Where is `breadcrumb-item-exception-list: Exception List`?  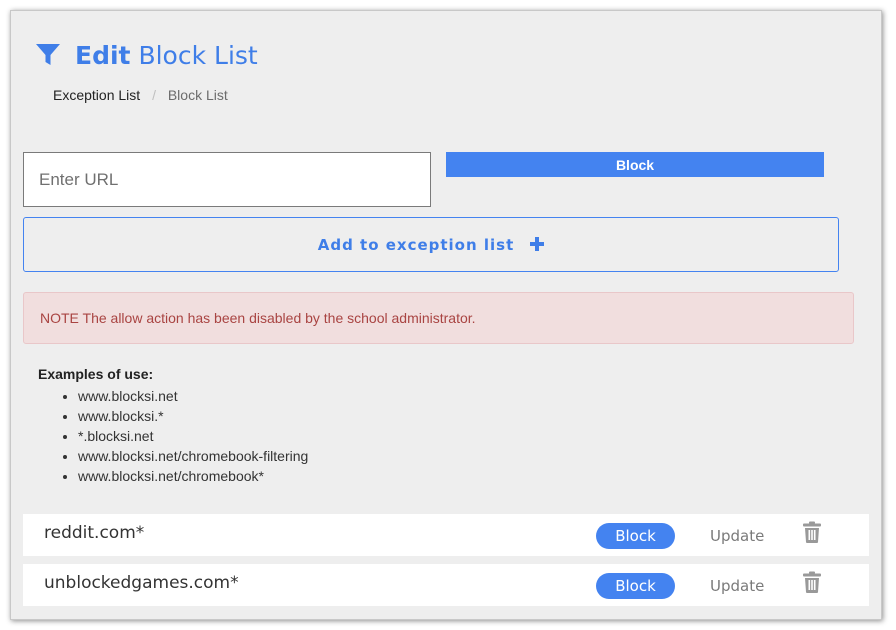 breadcrumb-item-exception-list: Exception List is located at coordinates (96, 95).